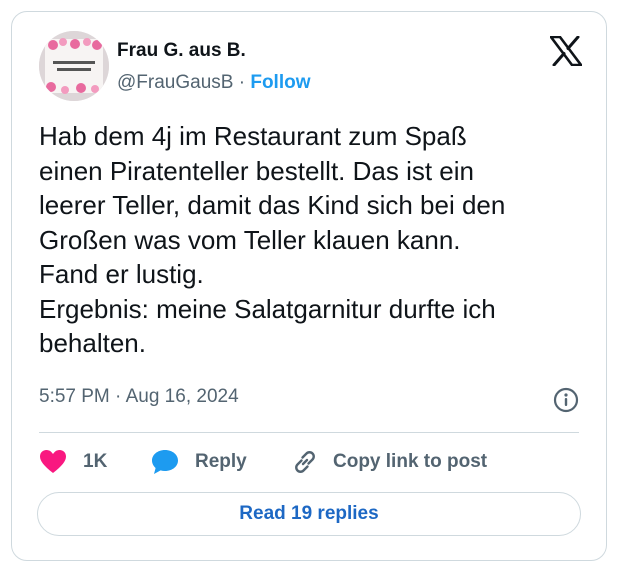 This screenshot has width=620, height=574. I want to click on read-replies-label: Read 19 replies, so click(309, 513).